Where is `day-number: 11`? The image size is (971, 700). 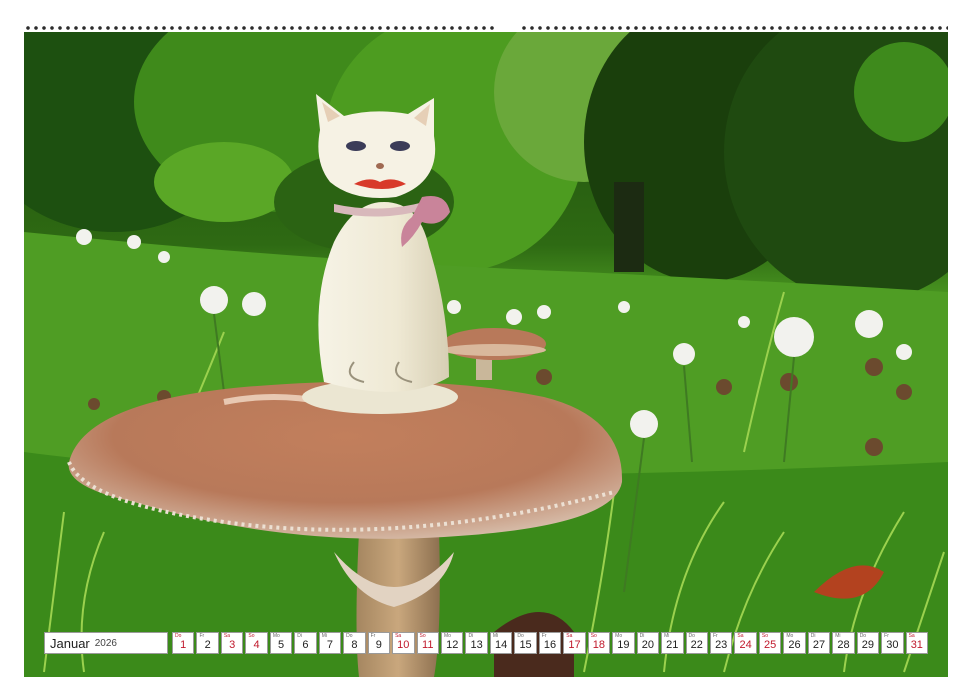
day-number: 11 is located at coordinates (428, 645).